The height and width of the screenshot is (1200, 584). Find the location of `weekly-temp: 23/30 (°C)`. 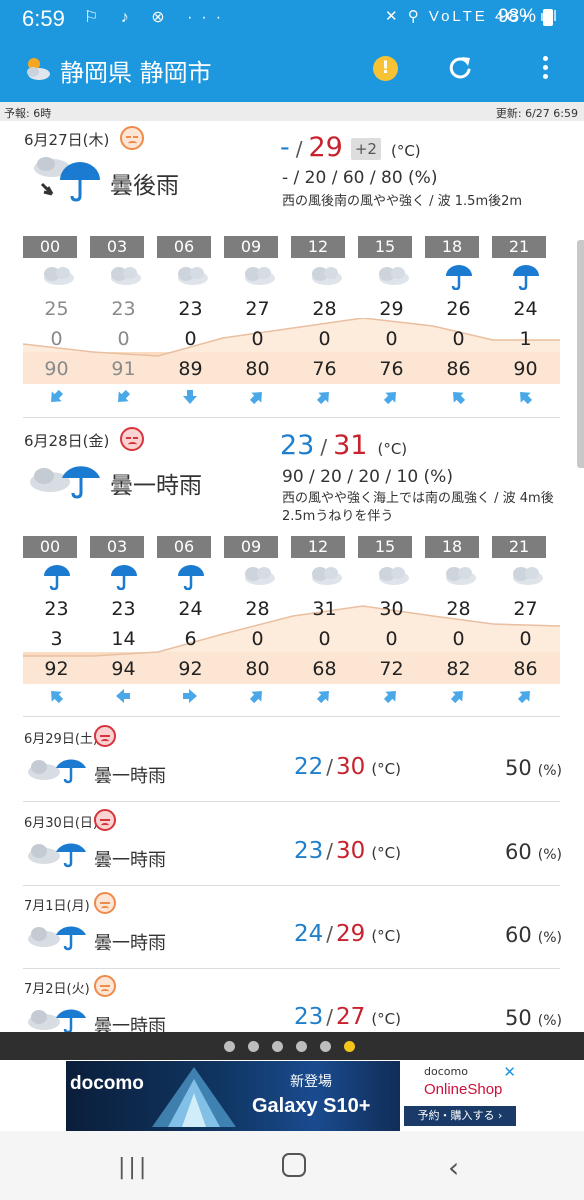

weekly-temp: 23/30 (°C) is located at coordinates (347, 851).